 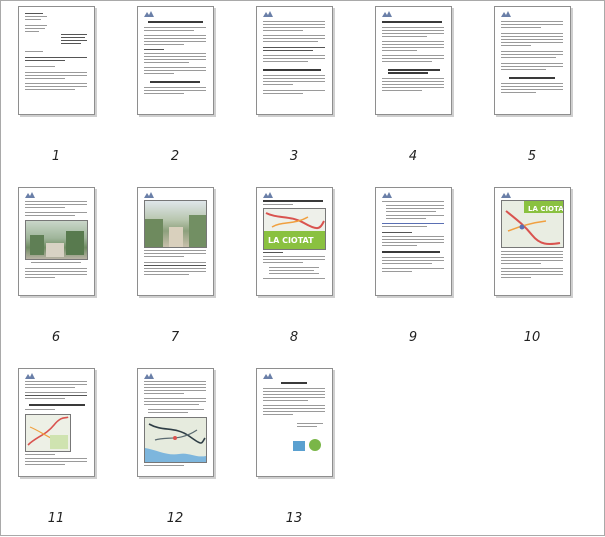 I want to click on thumbnail-cell: 12, so click(x=175, y=448).